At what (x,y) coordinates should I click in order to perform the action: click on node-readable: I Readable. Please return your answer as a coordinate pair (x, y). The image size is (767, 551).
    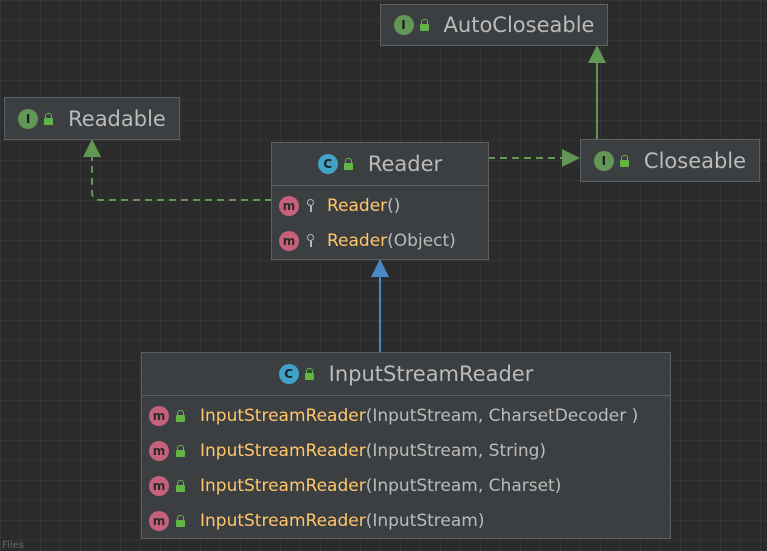
    Looking at the image, I should click on (92, 118).